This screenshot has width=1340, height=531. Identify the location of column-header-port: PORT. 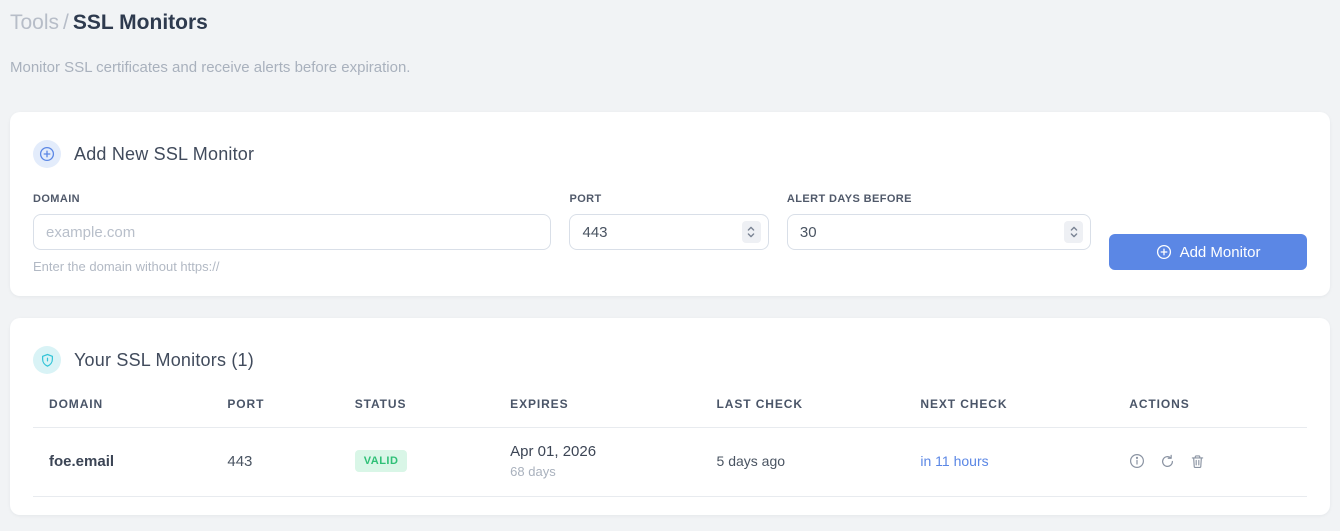
(275, 412).